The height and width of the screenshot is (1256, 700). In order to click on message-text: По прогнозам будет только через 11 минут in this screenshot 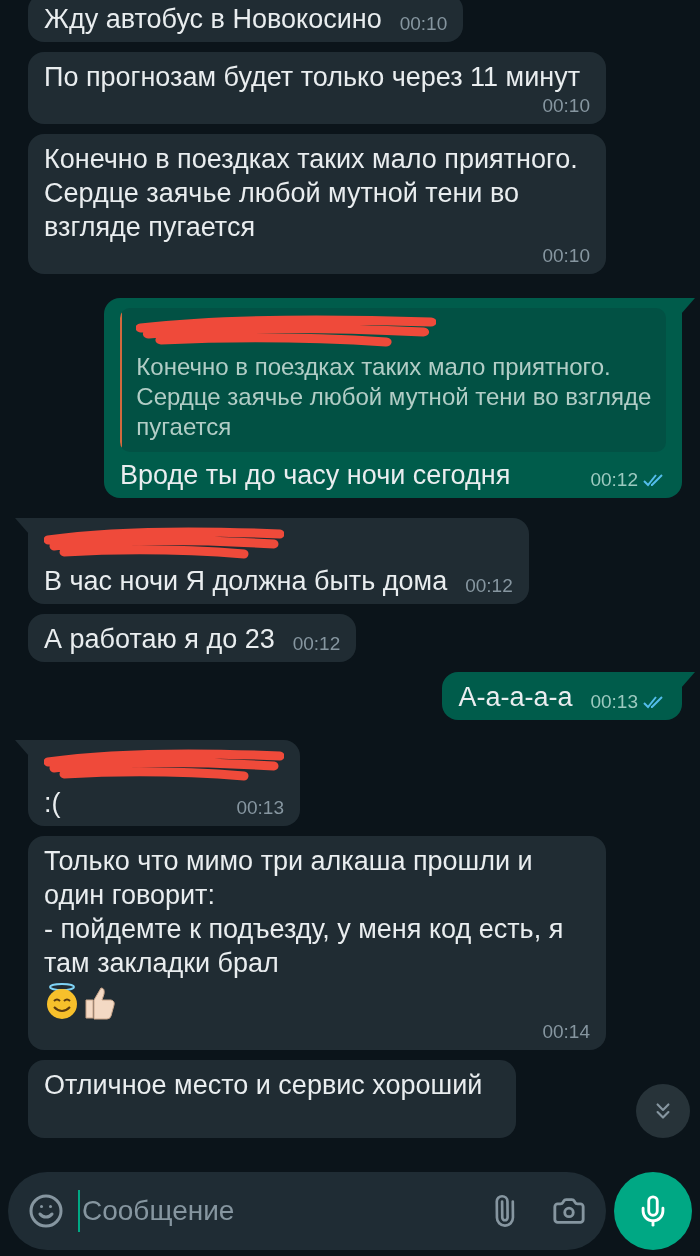, I will do `click(313, 77)`.